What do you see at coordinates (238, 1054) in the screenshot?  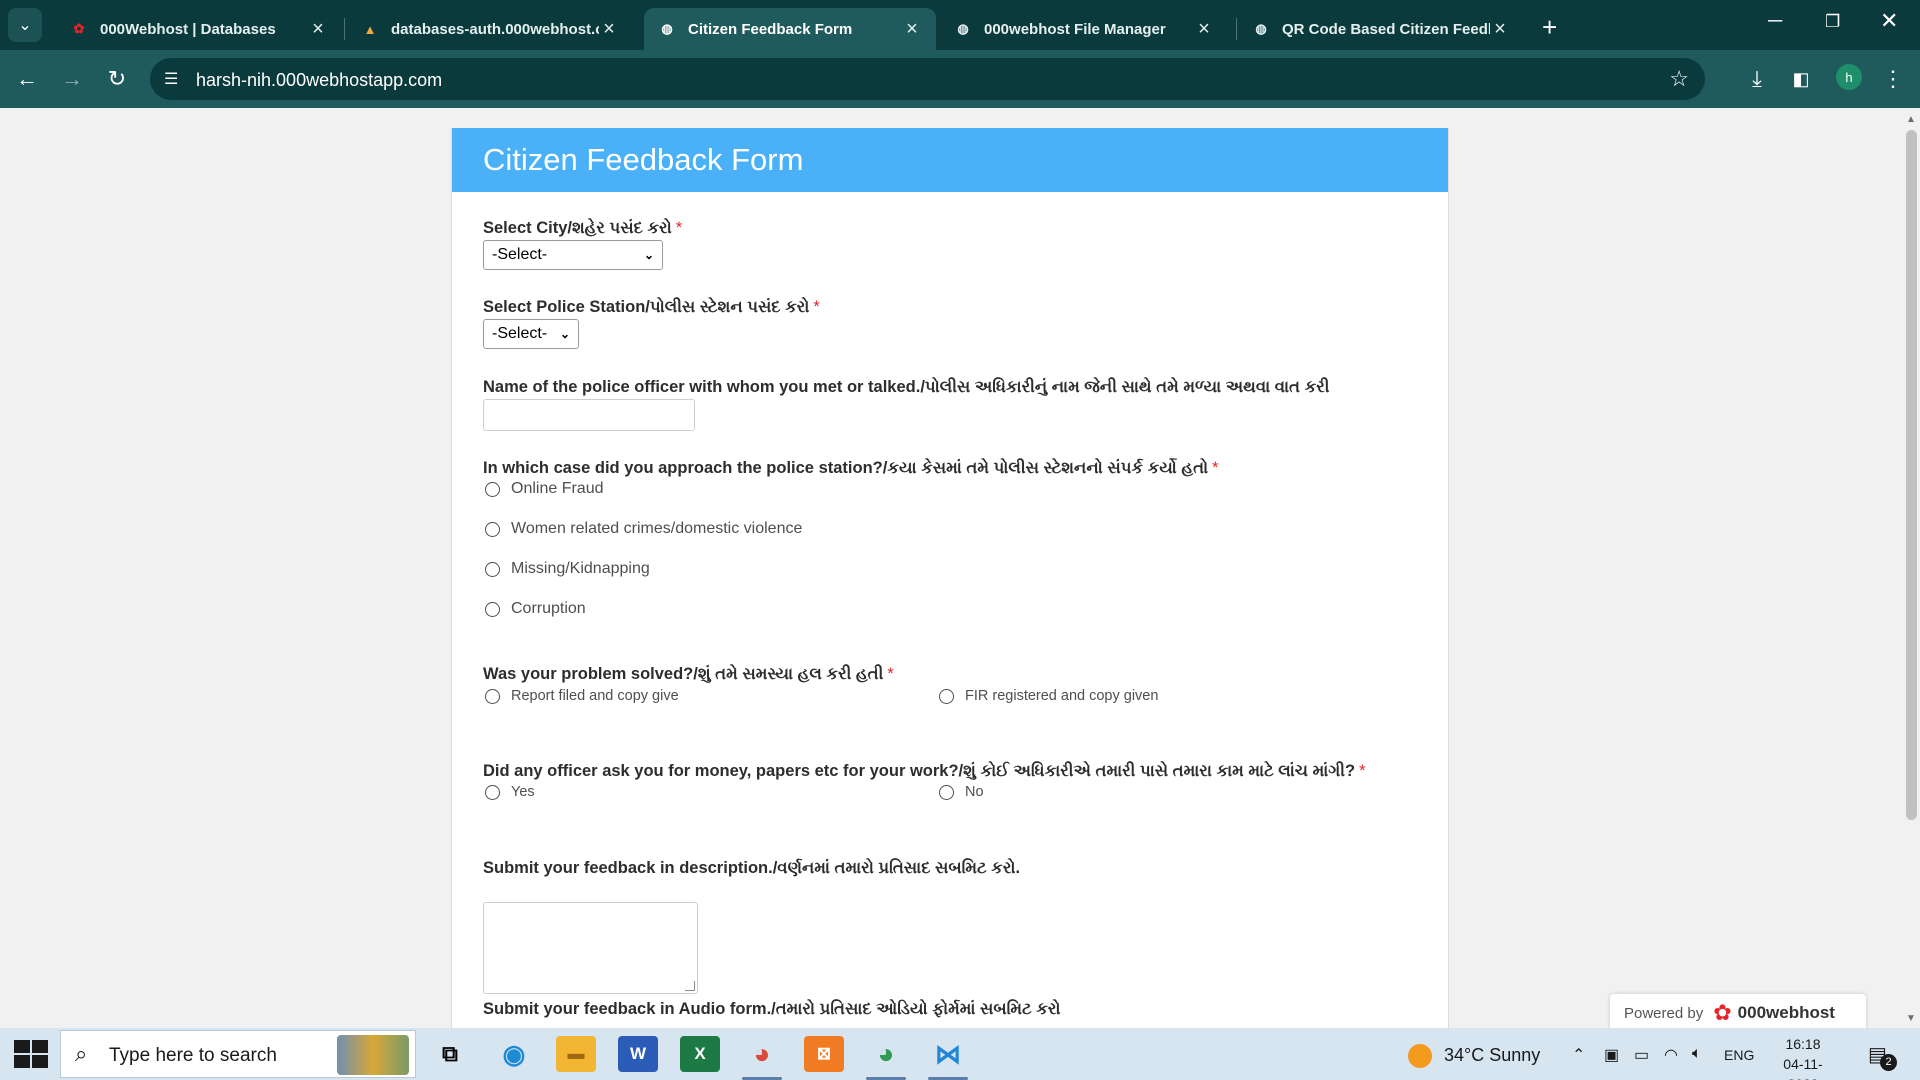 I see `taskbar-search-box: ⌕ Type here to search` at bounding box center [238, 1054].